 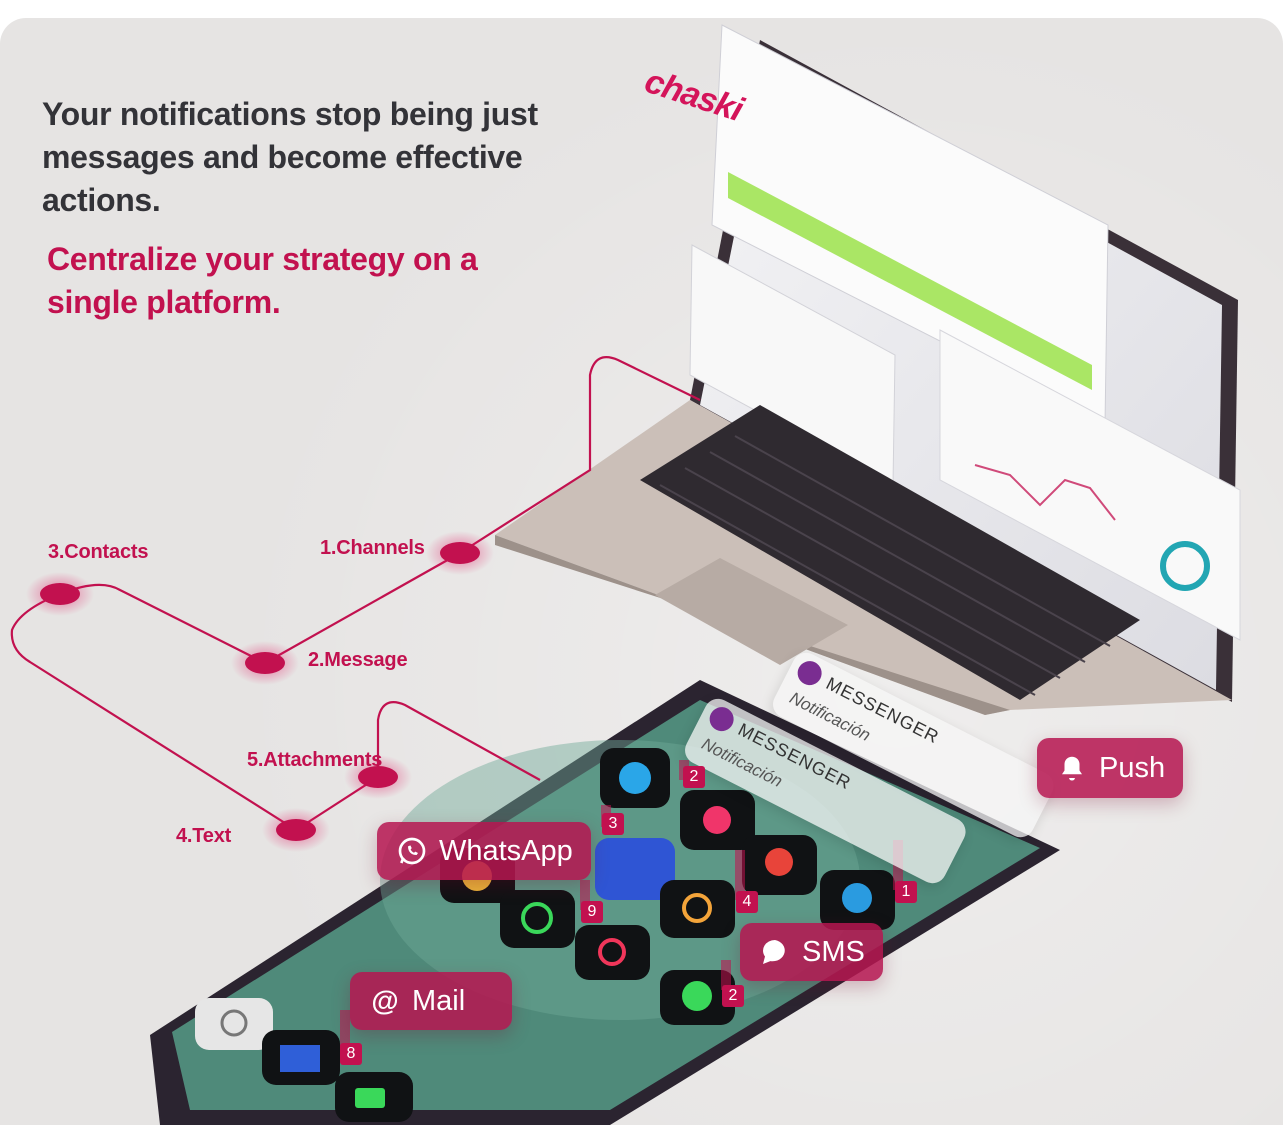 I want to click on fitness-app-icon, so click(x=612, y=952).